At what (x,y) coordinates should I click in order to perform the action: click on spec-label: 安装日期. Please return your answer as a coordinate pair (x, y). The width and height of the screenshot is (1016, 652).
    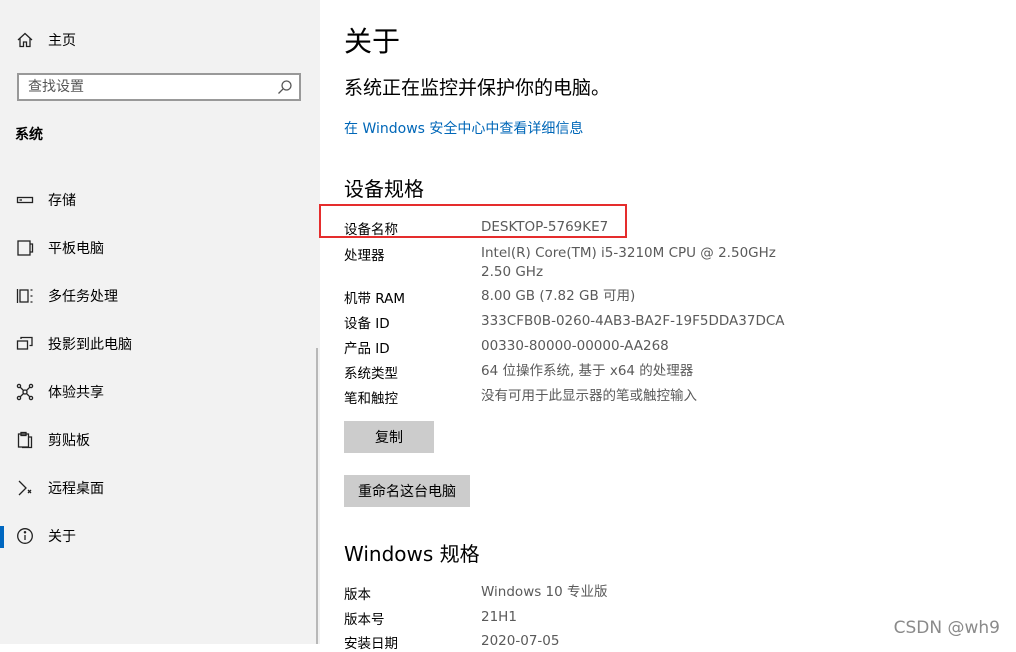
    Looking at the image, I should click on (371, 644).